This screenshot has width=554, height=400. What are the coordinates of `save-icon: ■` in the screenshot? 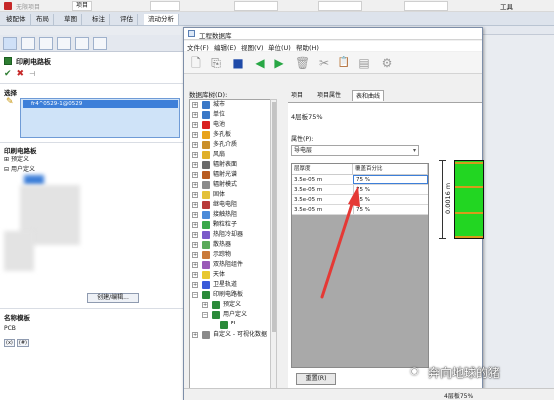 It's located at (238, 63).